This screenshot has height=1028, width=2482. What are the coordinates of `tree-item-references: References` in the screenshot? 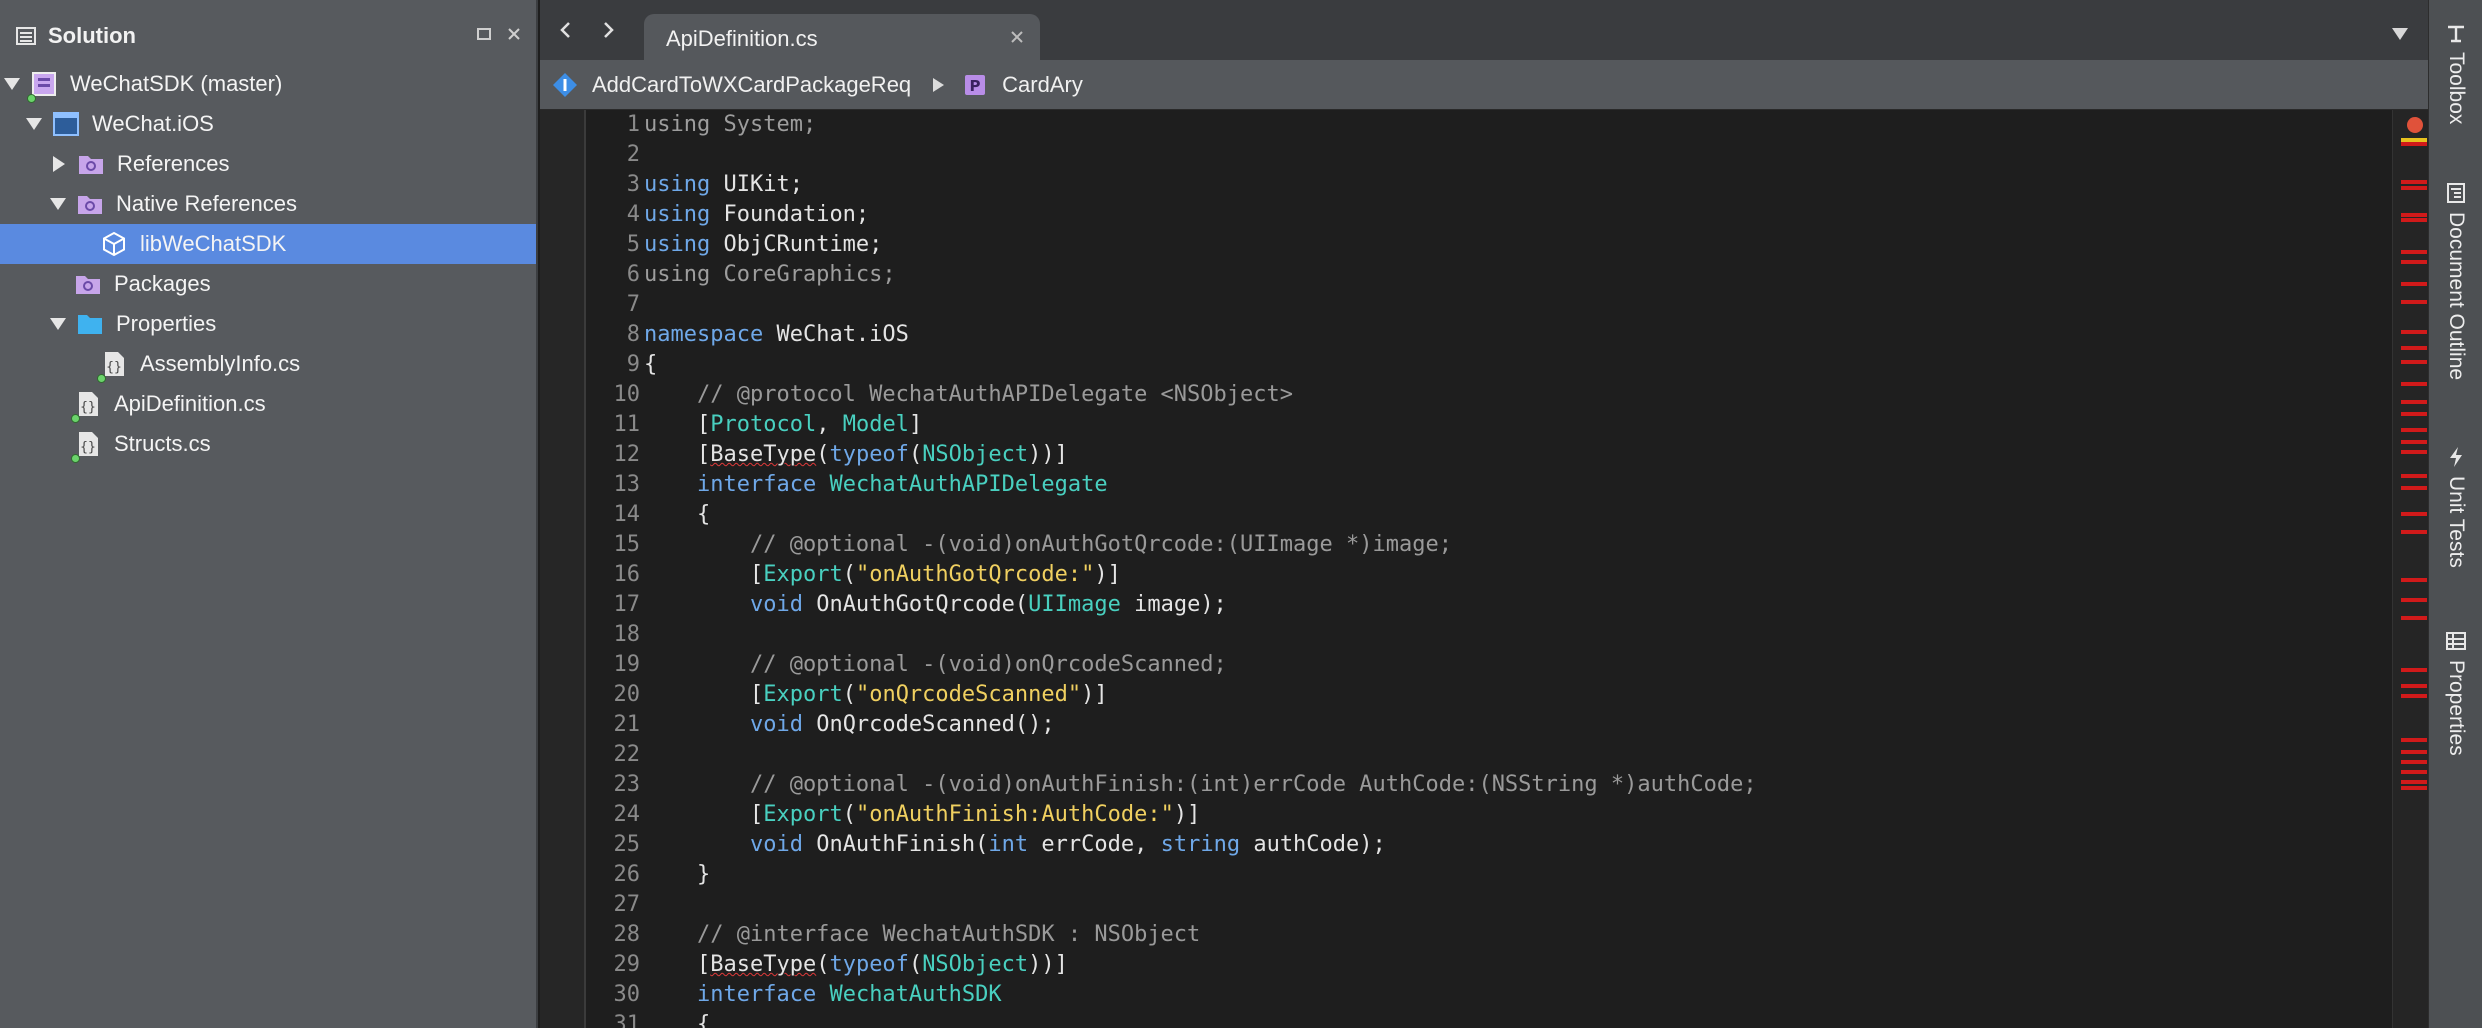 It's located at (268, 164).